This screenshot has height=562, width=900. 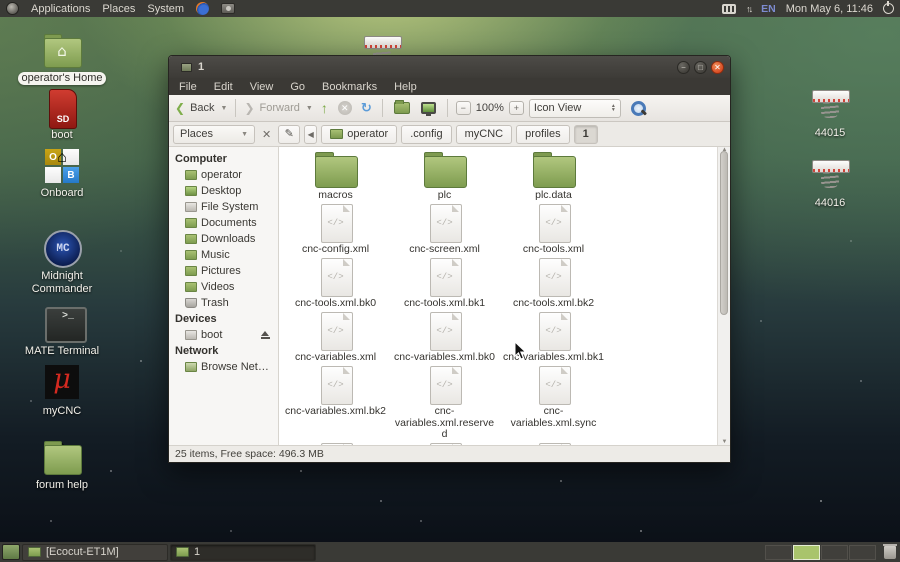 I want to click on file-item: plc, so click(x=444, y=175).